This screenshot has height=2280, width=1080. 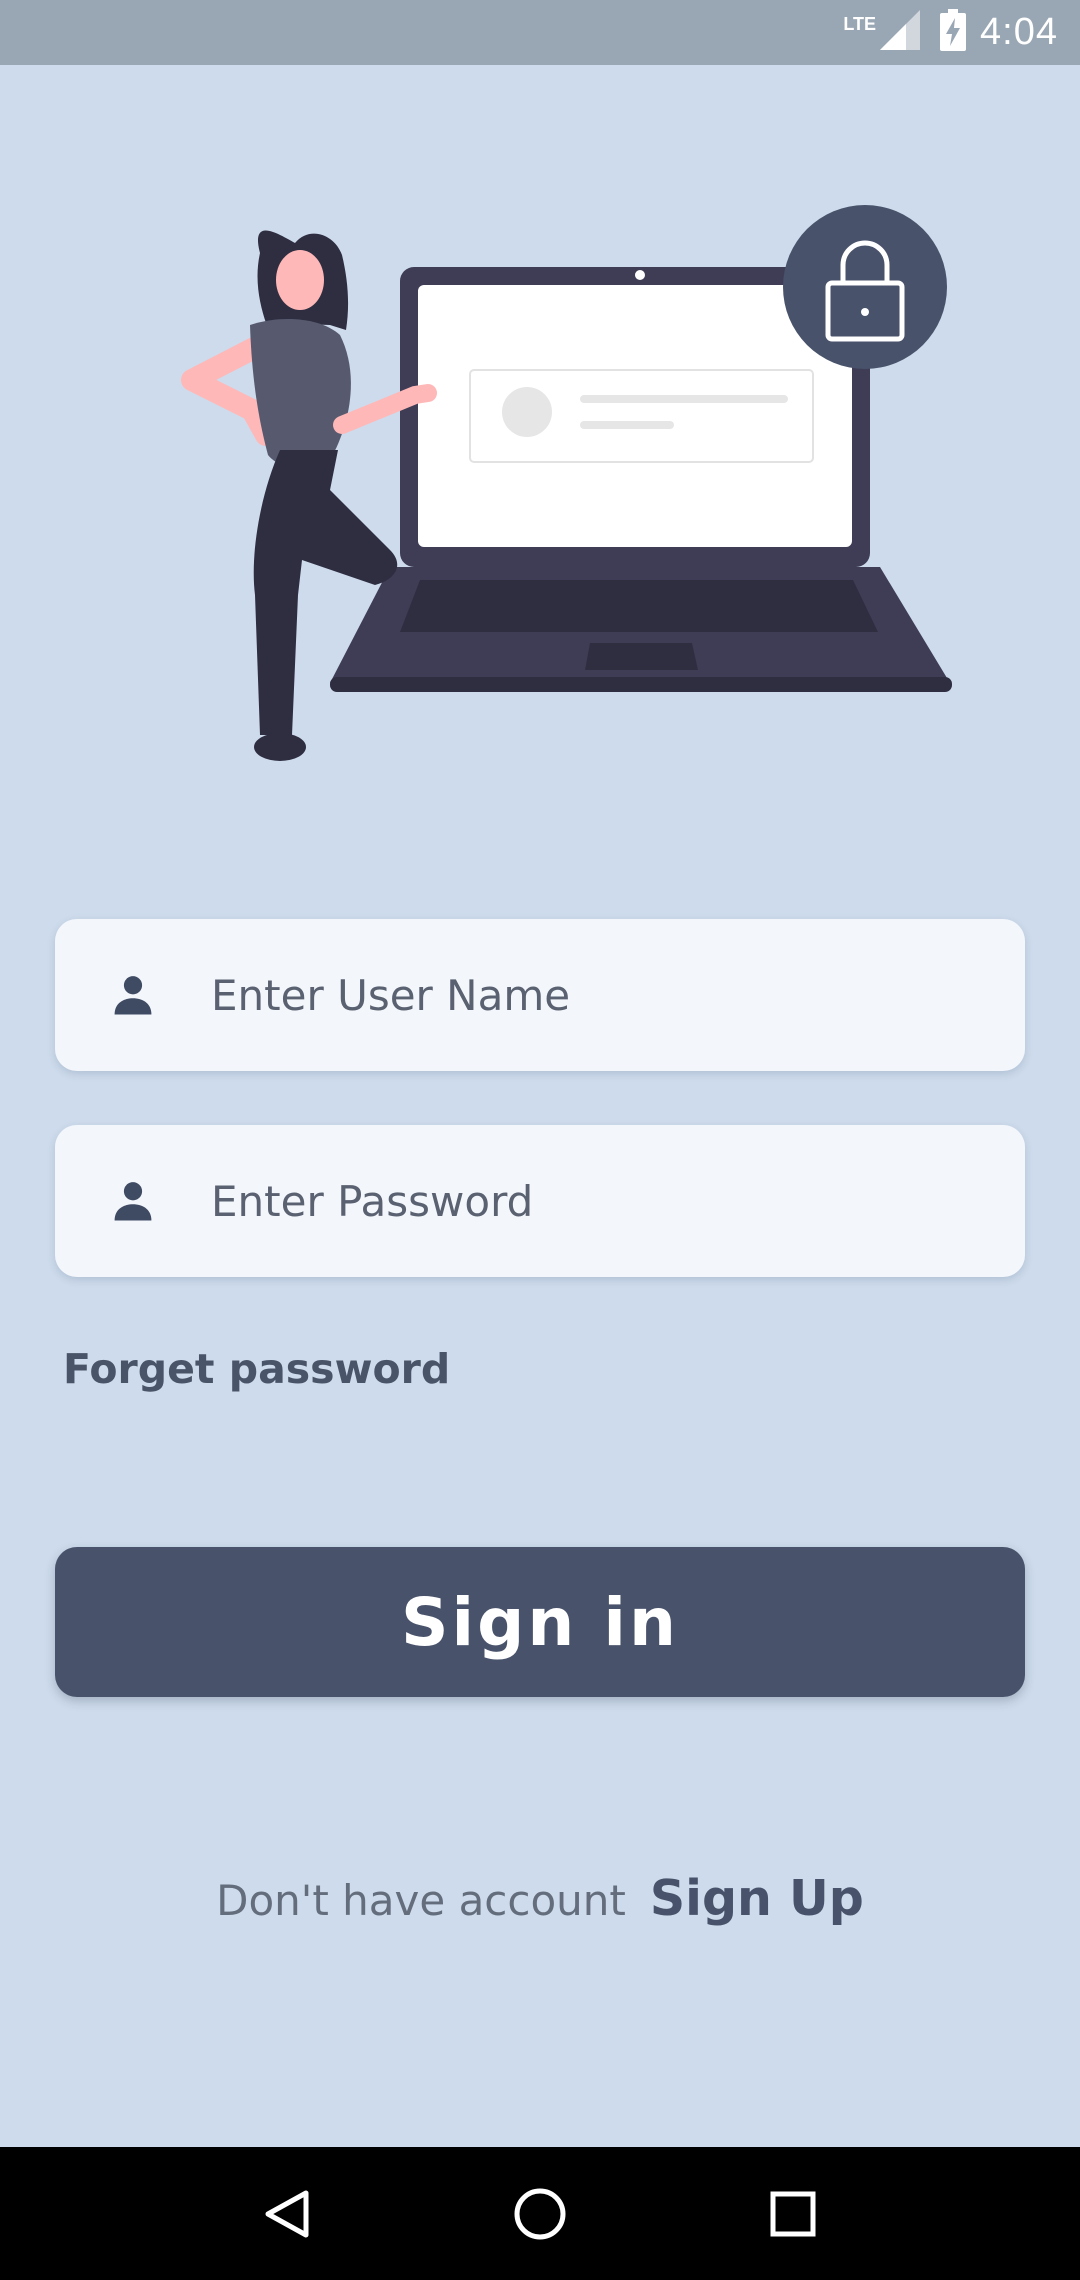 I want to click on back-icon, so click(x=287, y=2214).